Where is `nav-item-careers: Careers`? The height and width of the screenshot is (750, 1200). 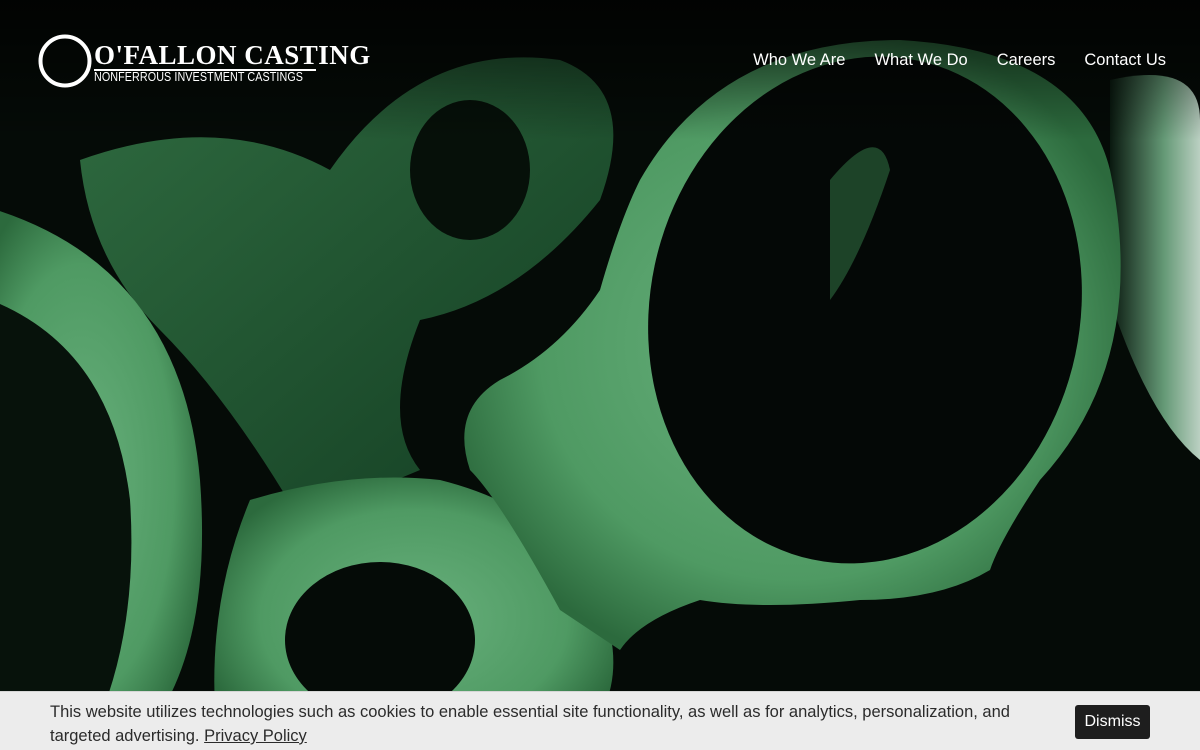
nav-item-careers: Careers is located at coordinates (1026, 60).